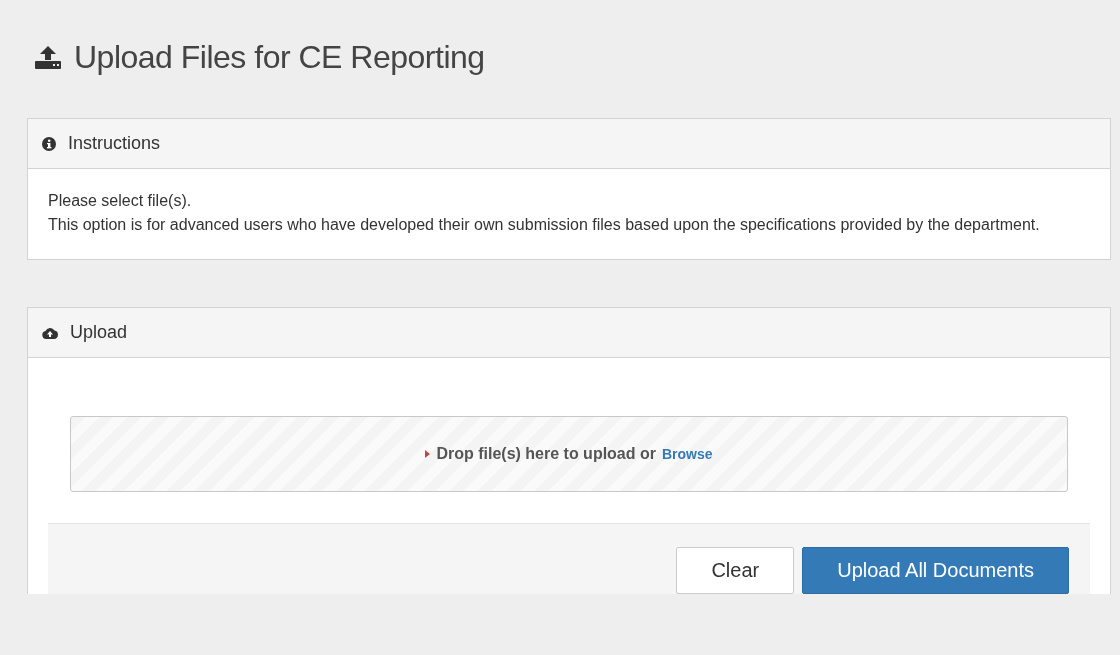  What do you see at coordinates (735, 570) in the screenshot?
I see `clear-button: Clear` at bounding box center [735, 570].